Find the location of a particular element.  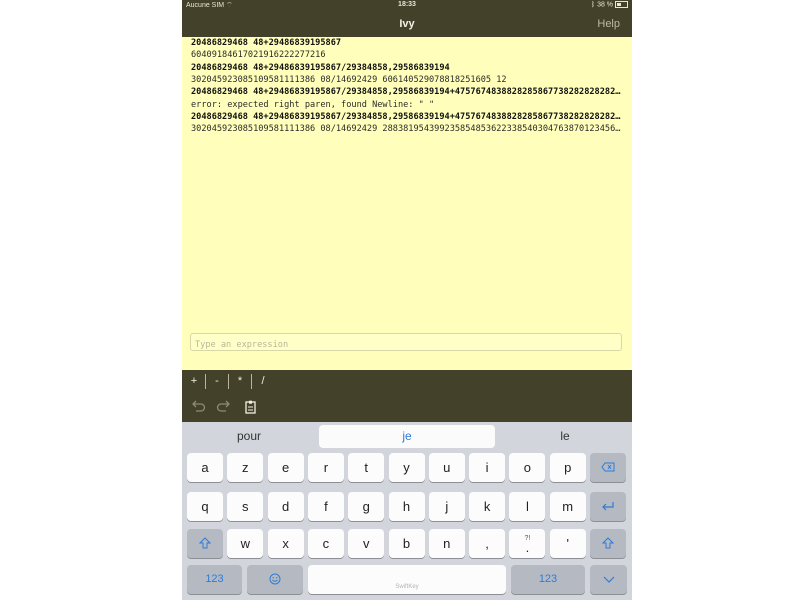

help-button: Help is located at coordinates (608, 24).